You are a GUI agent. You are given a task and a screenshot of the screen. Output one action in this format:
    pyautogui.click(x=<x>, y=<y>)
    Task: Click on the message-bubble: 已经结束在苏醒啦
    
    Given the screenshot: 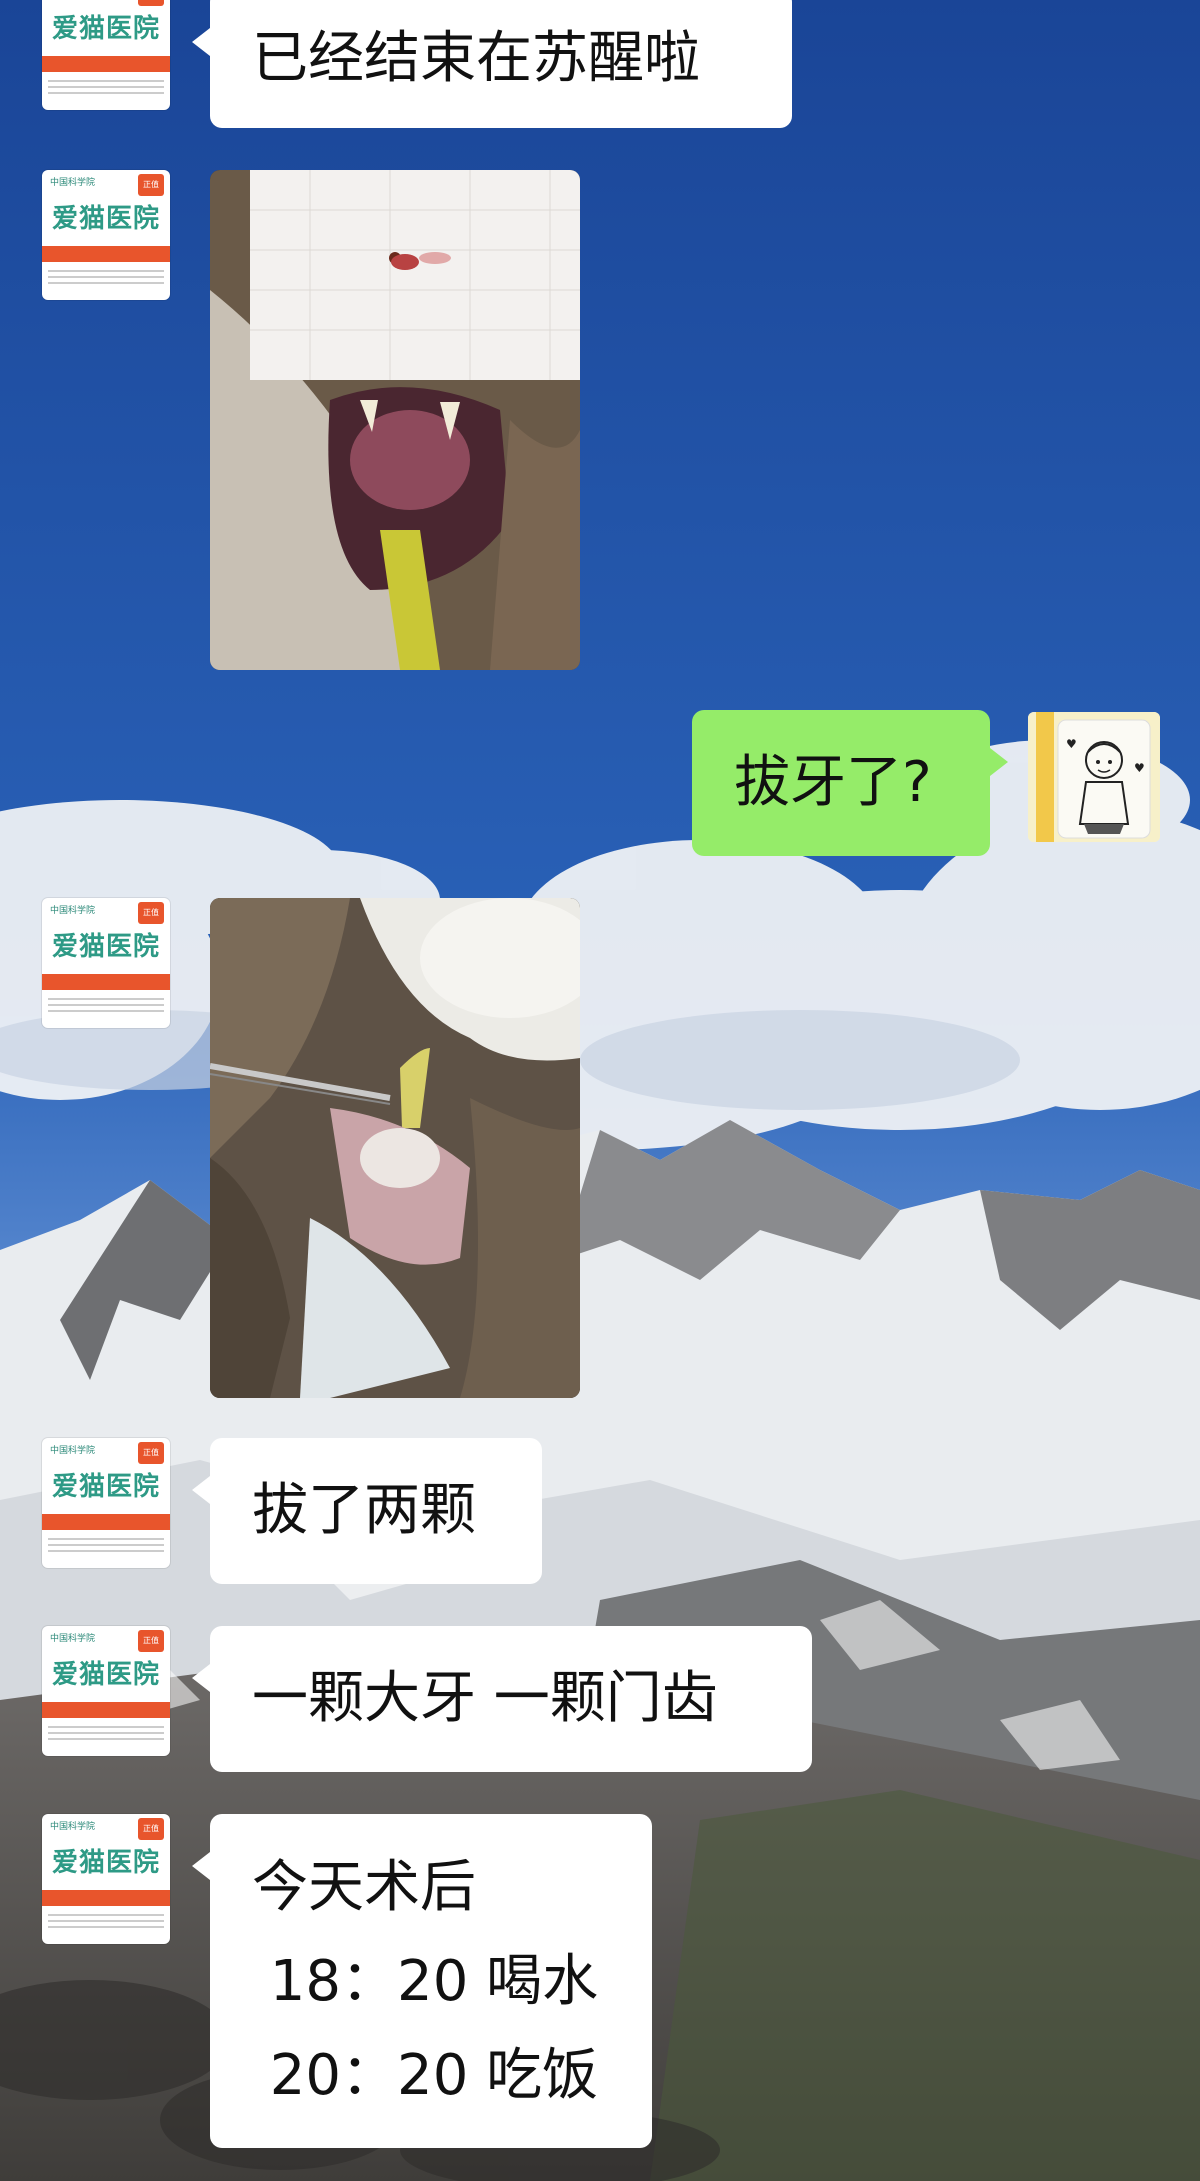 What is the action you would take?
    pyautogui.click(x=492, y=64)
    